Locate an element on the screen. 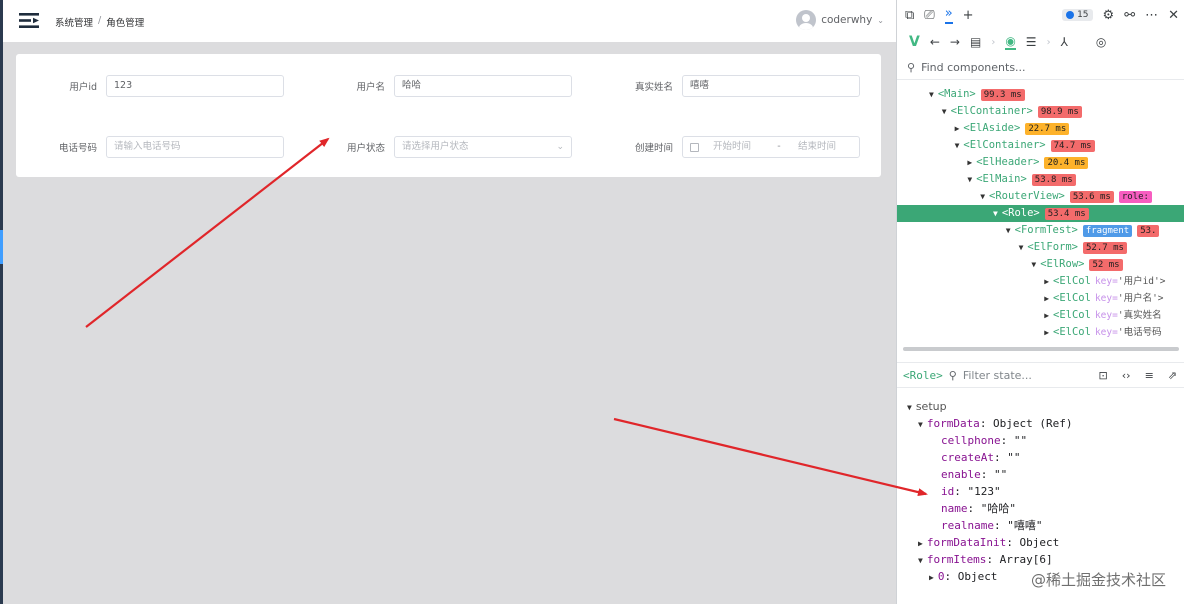 Image resolution: width=1184 pixels, height=604 pixels. more-tabs-button: » is located at coordinates (948, 15).